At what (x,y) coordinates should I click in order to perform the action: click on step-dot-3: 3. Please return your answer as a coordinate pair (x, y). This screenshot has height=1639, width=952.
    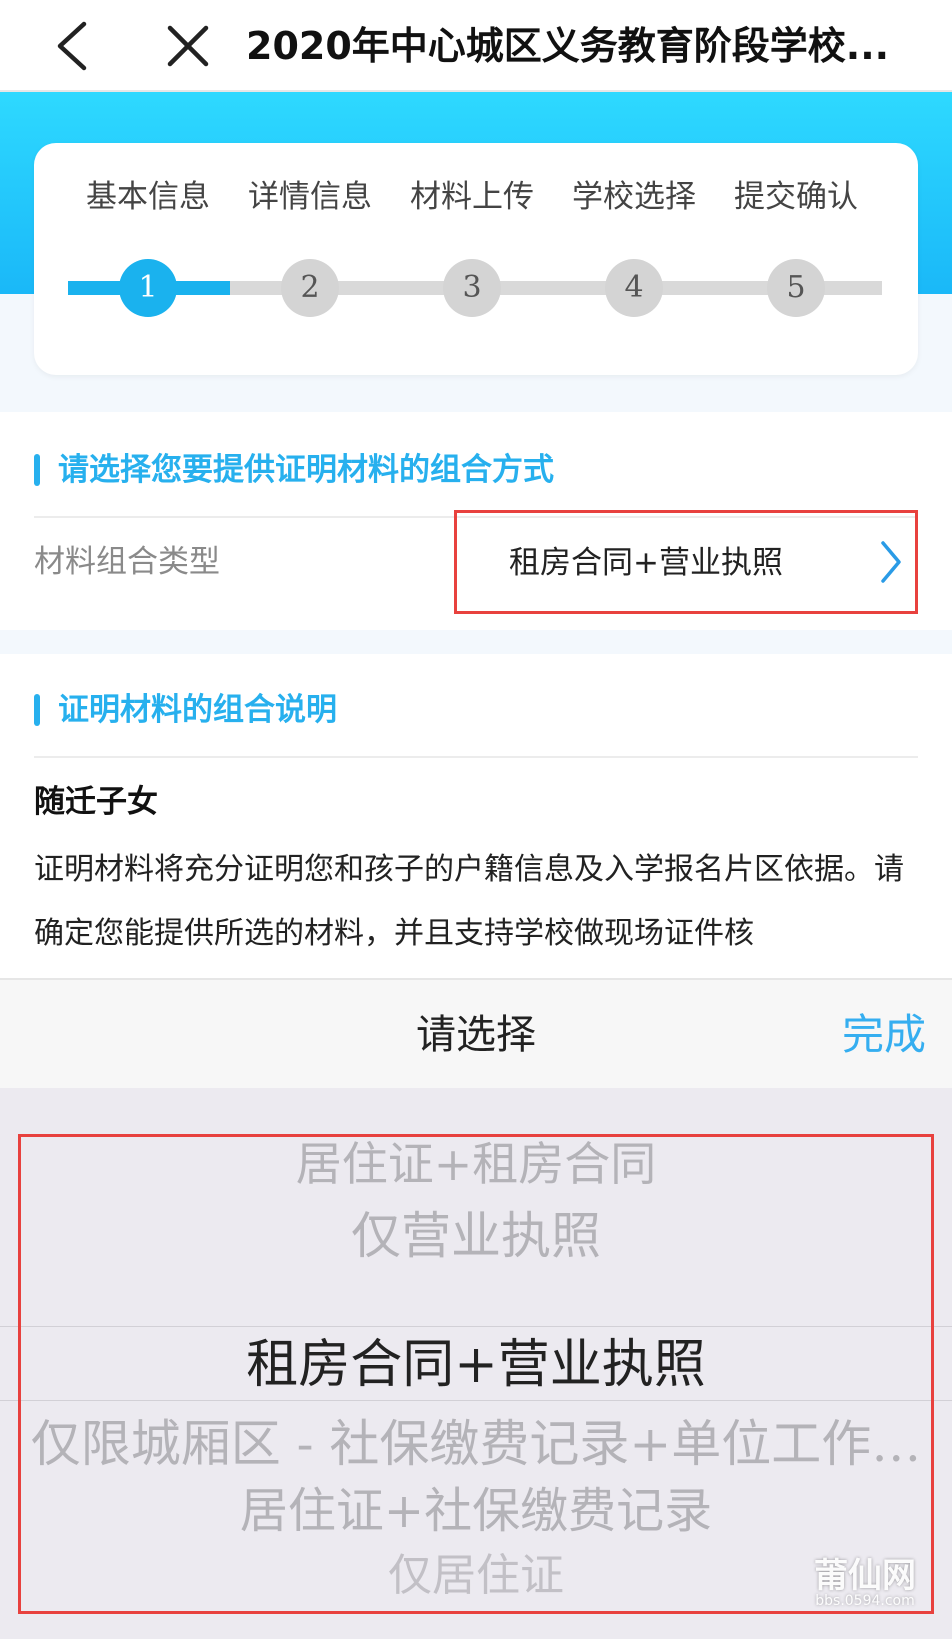
    Looking at the image, I should click on (472, 288).